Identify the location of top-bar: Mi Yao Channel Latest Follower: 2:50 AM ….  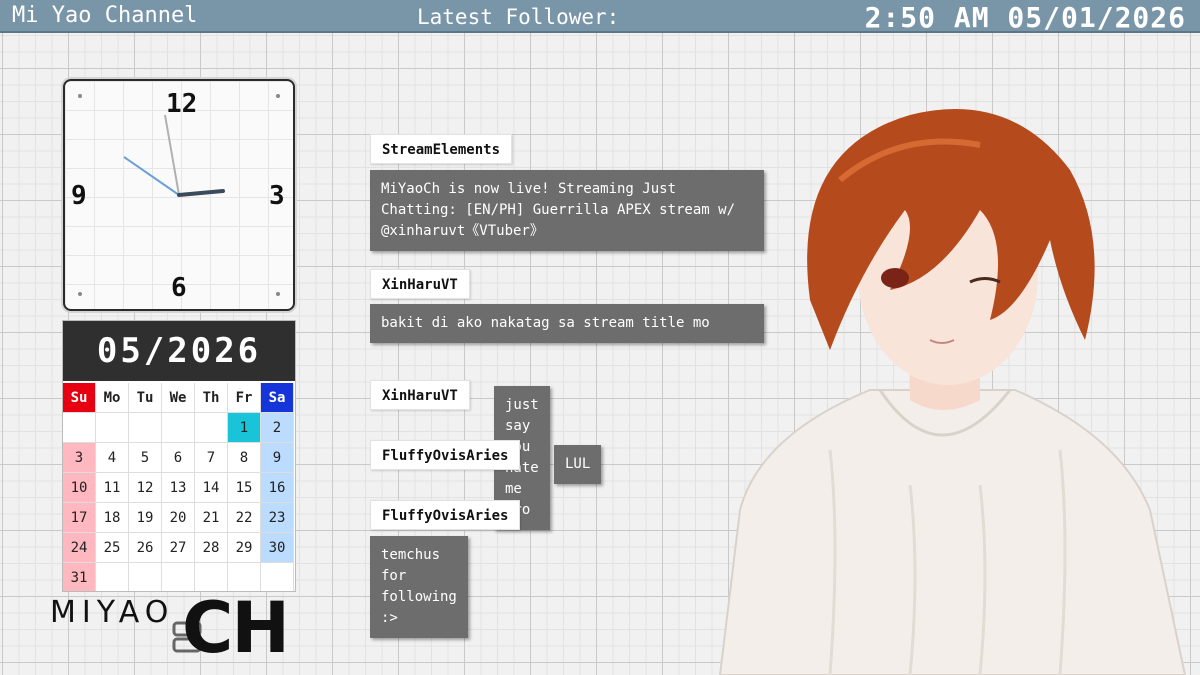
(600, 17).